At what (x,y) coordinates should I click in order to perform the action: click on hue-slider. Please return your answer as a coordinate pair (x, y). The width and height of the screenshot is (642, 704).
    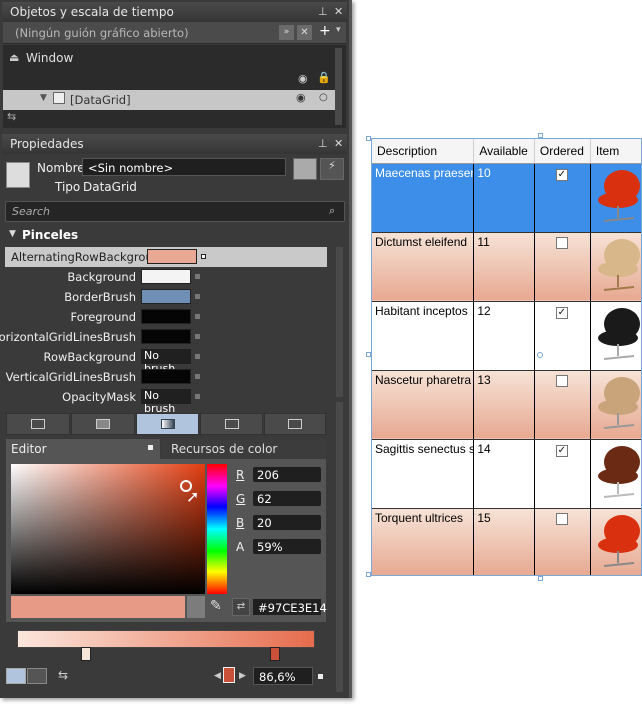
    Looking at the image, I should click on (217, 529).